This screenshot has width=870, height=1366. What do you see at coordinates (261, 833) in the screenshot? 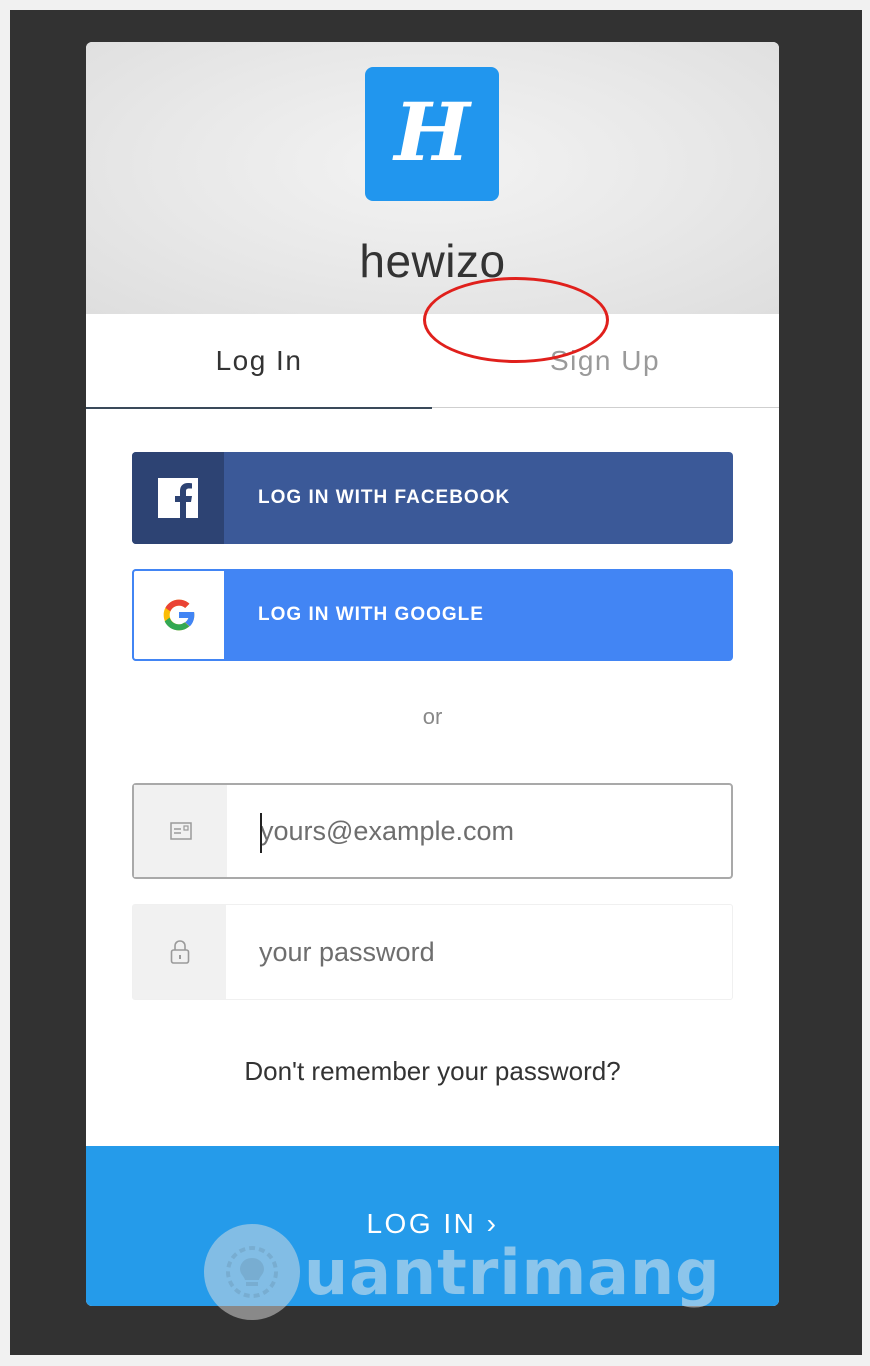
I see `text-caret` at bounding box center [261, 833].